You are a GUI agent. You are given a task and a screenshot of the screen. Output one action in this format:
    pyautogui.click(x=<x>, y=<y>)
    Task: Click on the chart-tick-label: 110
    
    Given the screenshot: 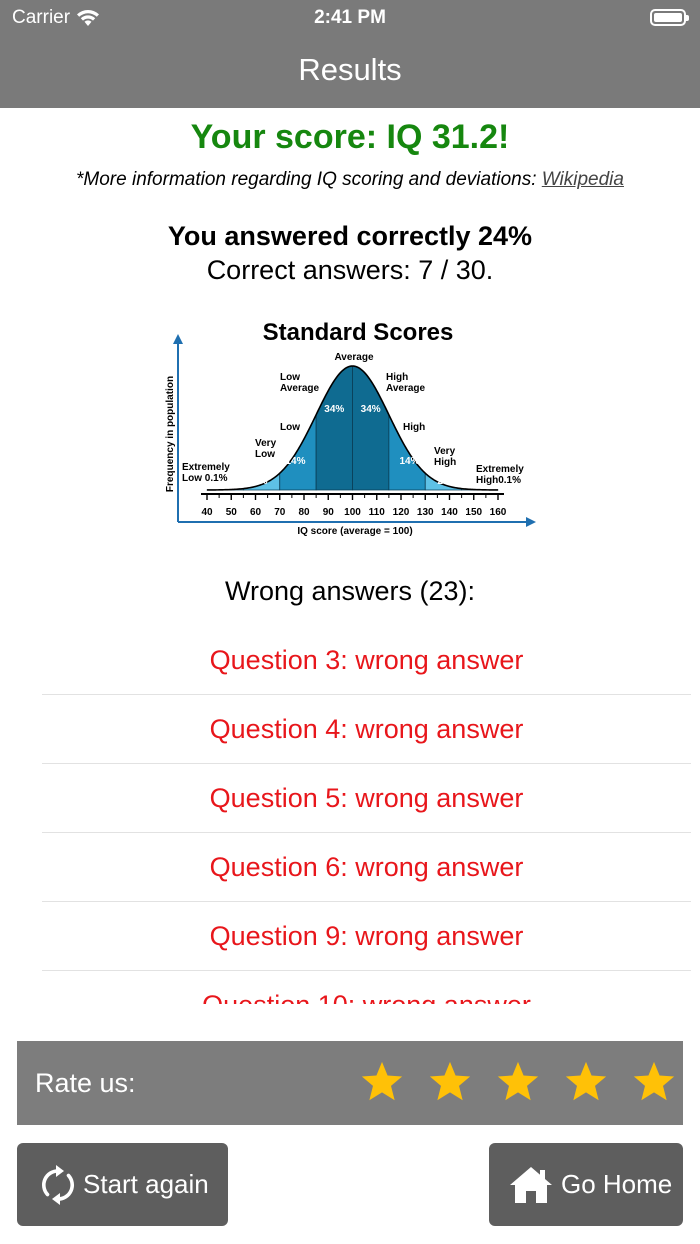 What is the action you would take?
    pyautogui.click(x=377, y=512)
    